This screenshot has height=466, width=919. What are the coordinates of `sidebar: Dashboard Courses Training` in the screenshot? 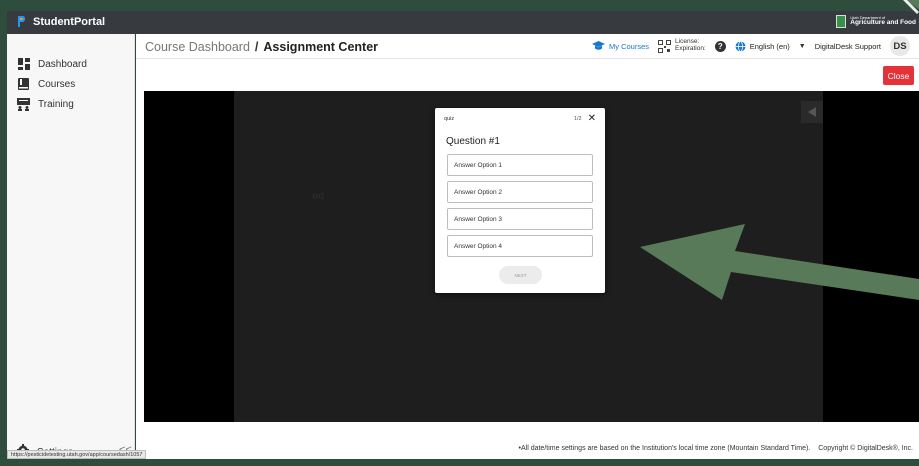 It's located at (71, 246).